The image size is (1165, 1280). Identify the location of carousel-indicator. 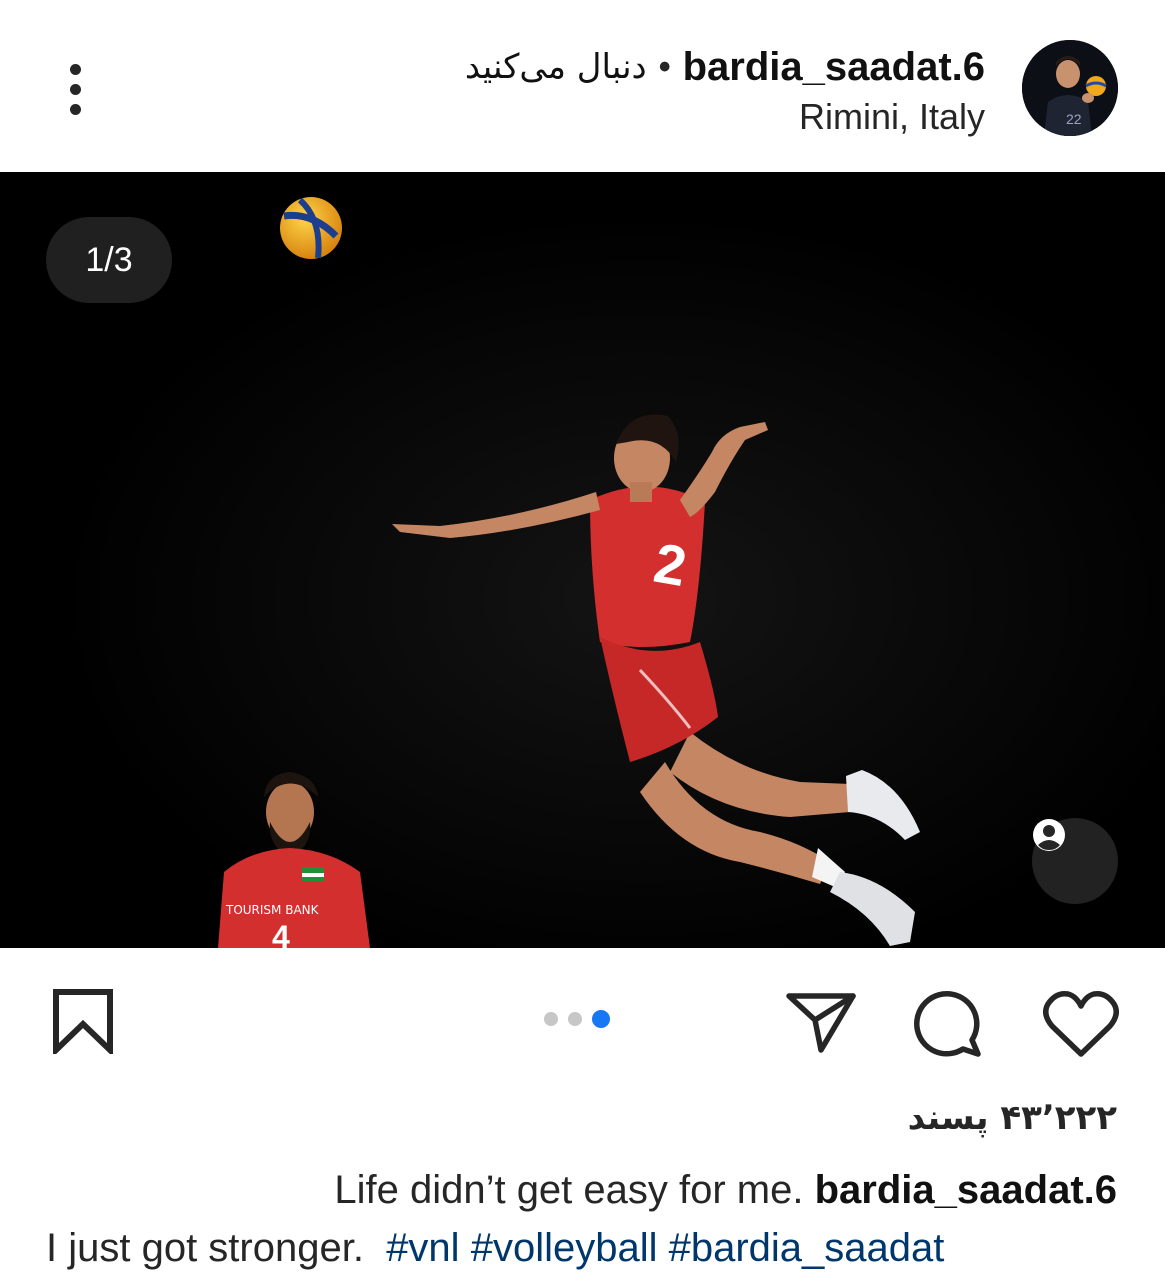
(577, 1019).